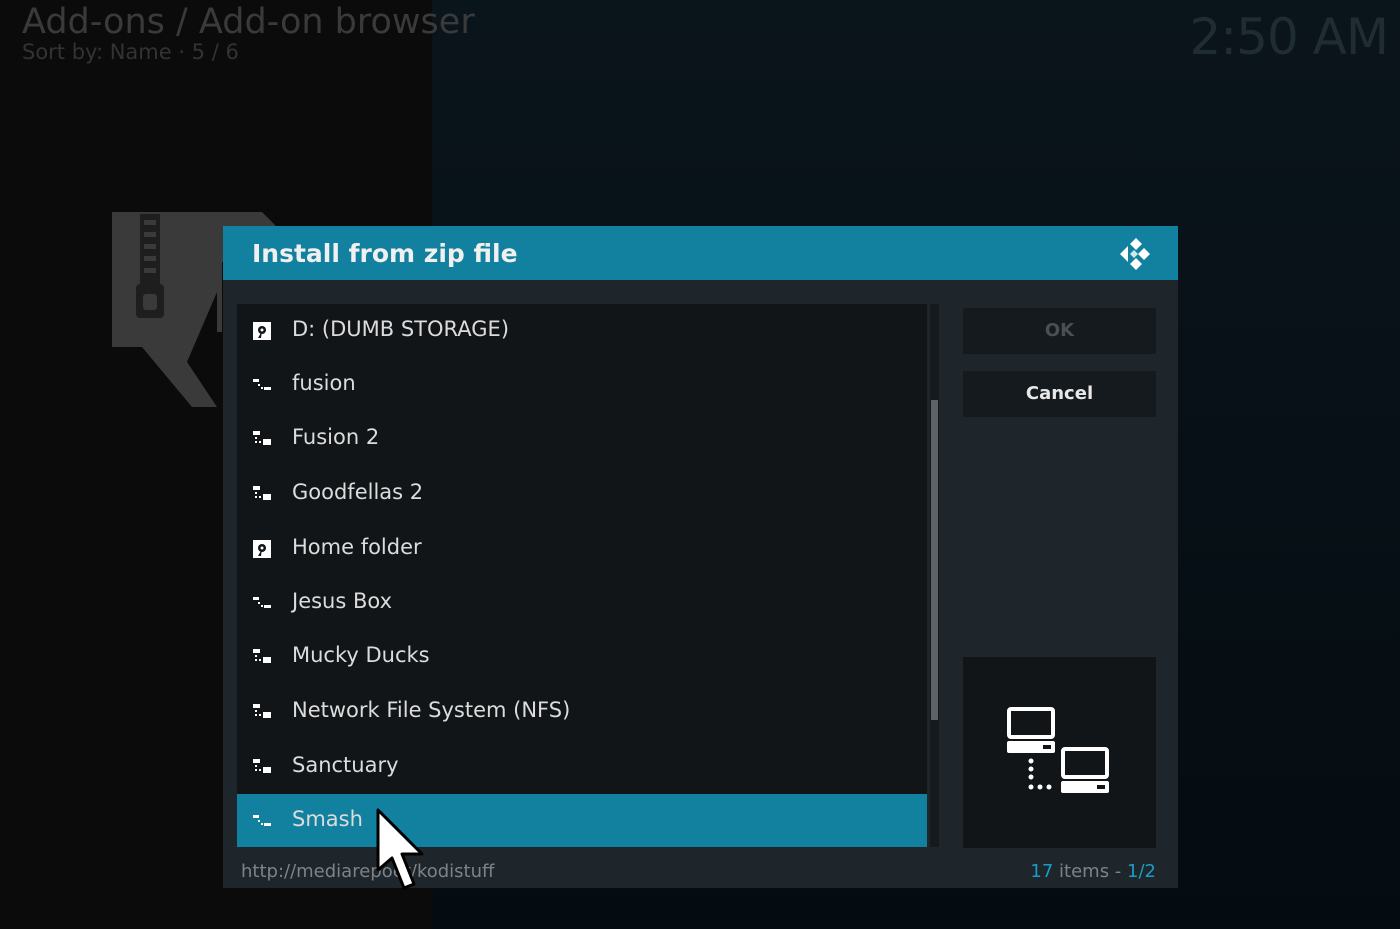 The height and width of the screenshot is (929, 1400). What do you see at coordinates (1042, 871) in the screenshot?
I see `item-count-number: 17` at bounding box center [1042, 871].